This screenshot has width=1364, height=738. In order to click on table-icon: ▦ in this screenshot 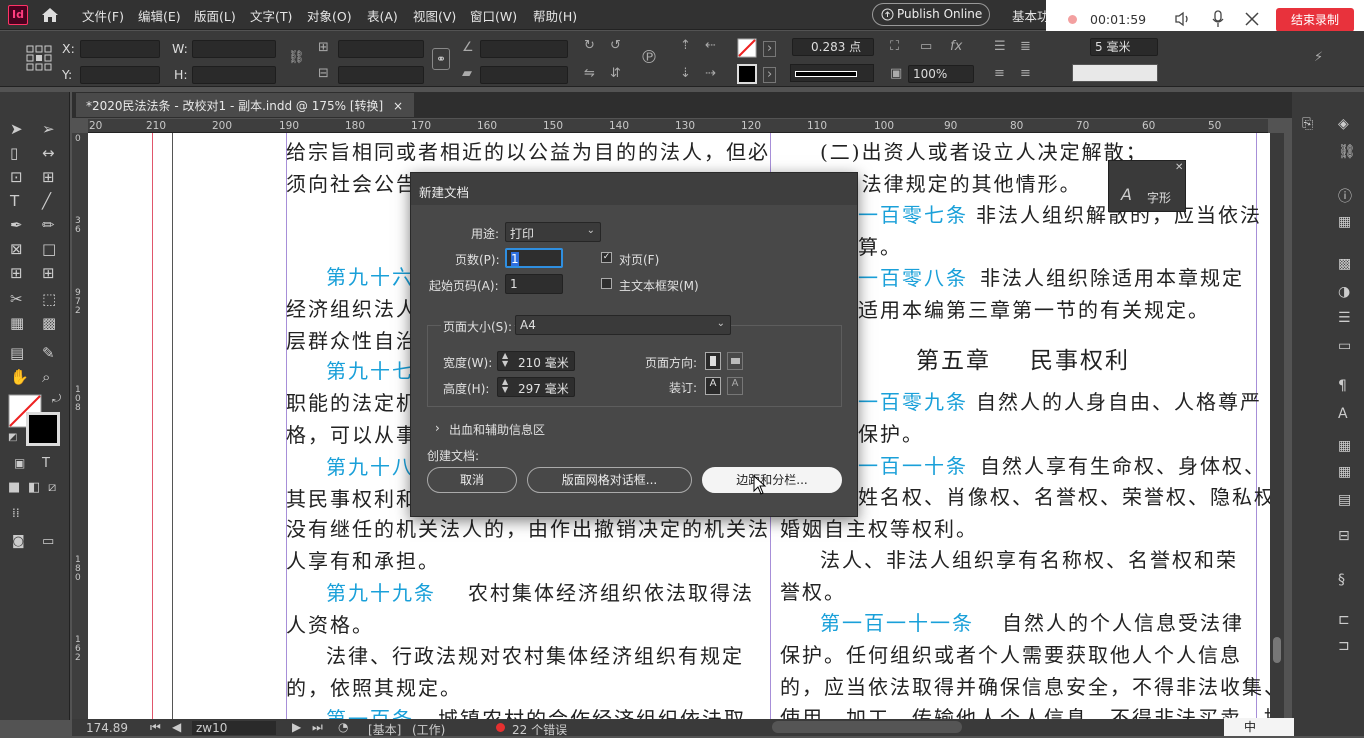, I will do `click(1344, 446)`.